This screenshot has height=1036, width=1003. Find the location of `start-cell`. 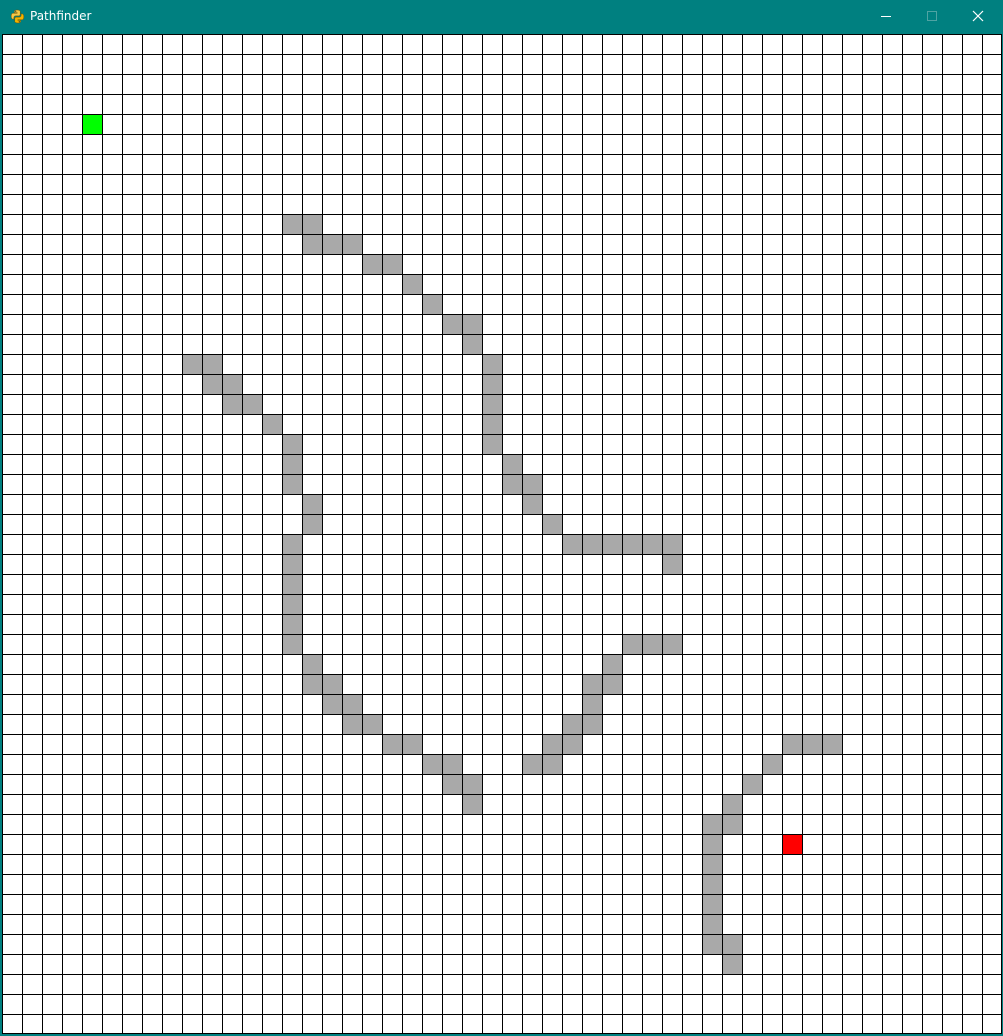

start-cell is located at coordinates (92, 124).